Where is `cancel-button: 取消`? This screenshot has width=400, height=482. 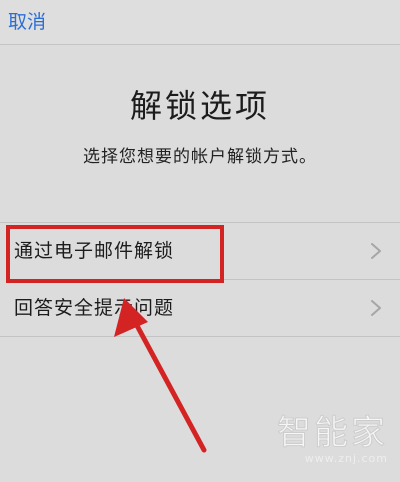 cancel-button: 取消 is located at coordinates (27, 22).